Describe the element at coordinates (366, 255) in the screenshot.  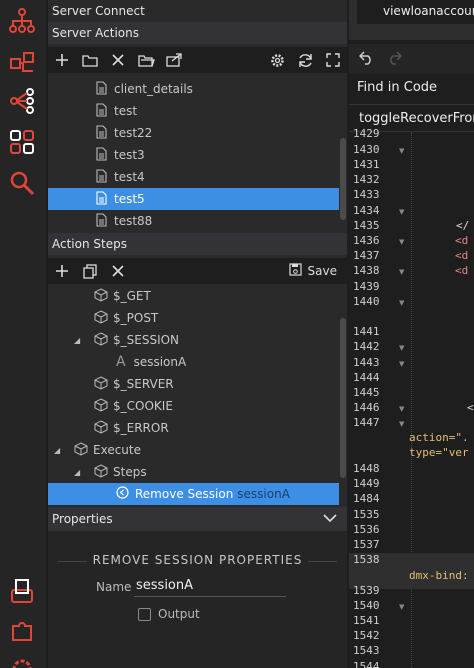
I see `line-number: 1437` at that location.